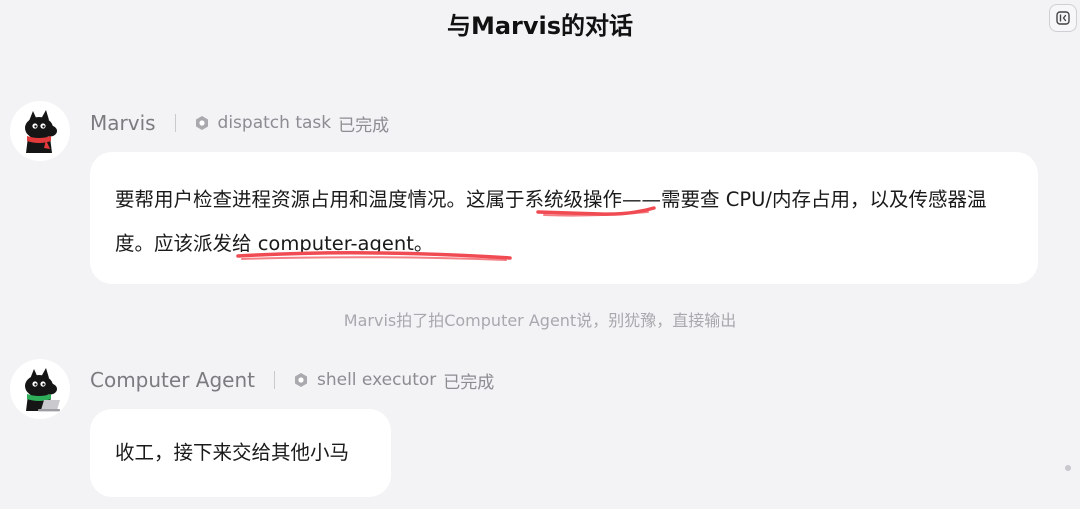 The image size is (1080, 509). I want to click on collapse-panel-icon, so click(1063, 18).